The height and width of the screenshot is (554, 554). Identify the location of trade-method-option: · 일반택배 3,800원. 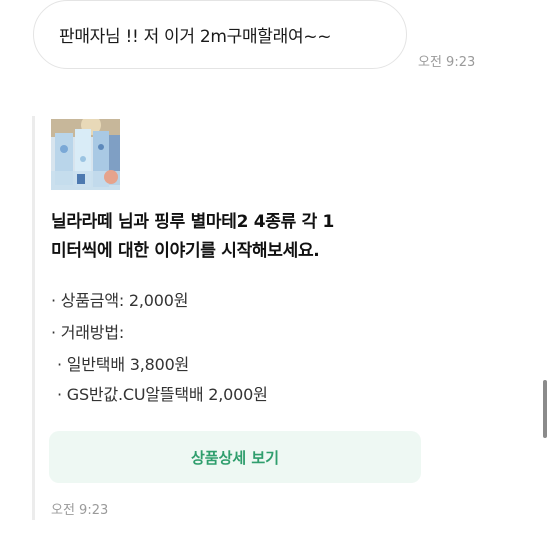
(123, 364).